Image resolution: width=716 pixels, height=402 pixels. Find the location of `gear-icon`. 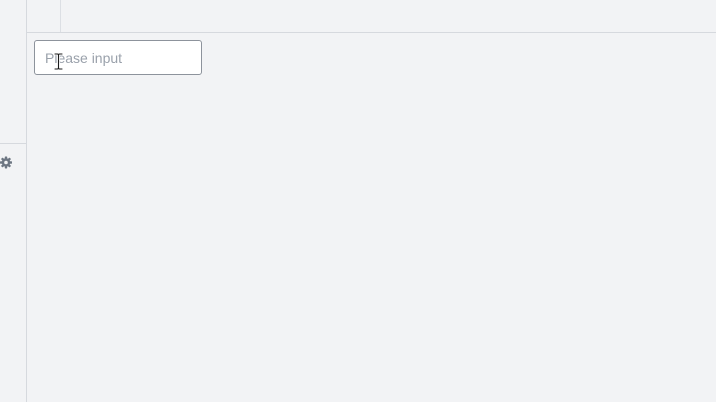

gear-icon is located at coordinates (6, 162).